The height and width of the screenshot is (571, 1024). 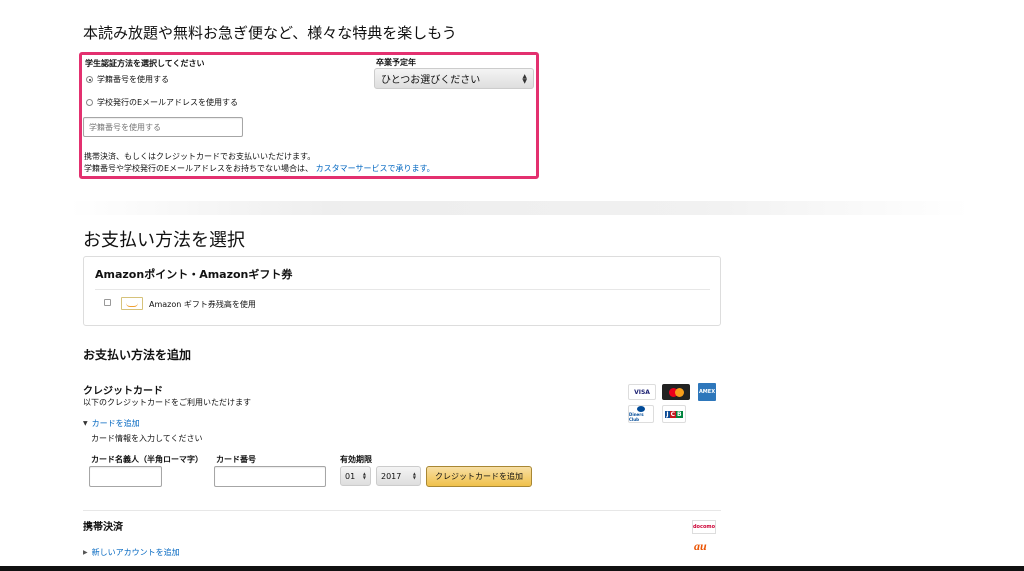 I want to click on new-account-link: 新しいアカウントを追加, so click(x=136, y=552).